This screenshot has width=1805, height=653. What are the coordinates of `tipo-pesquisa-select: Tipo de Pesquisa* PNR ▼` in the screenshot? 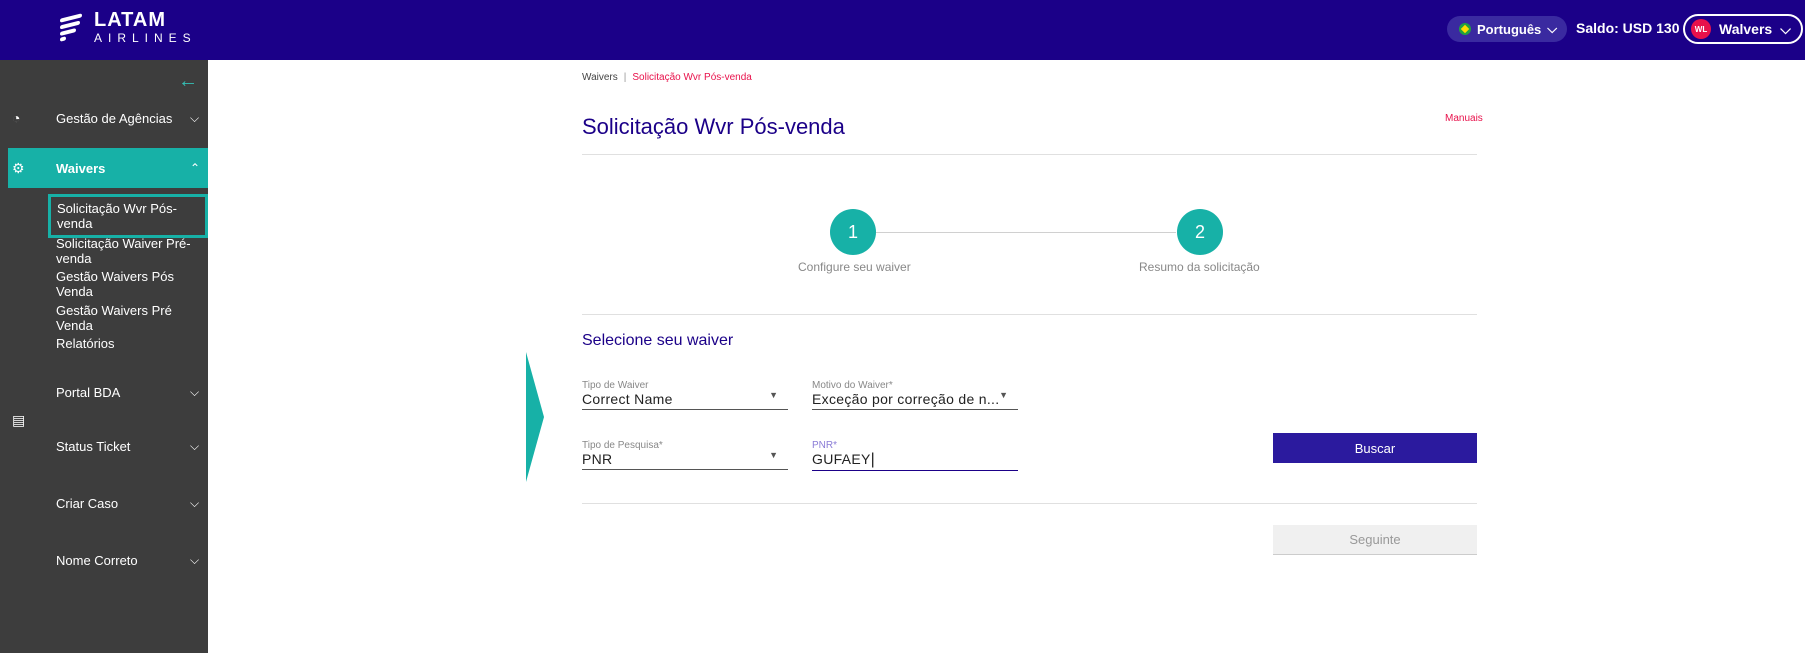 It's located at (685, 455).